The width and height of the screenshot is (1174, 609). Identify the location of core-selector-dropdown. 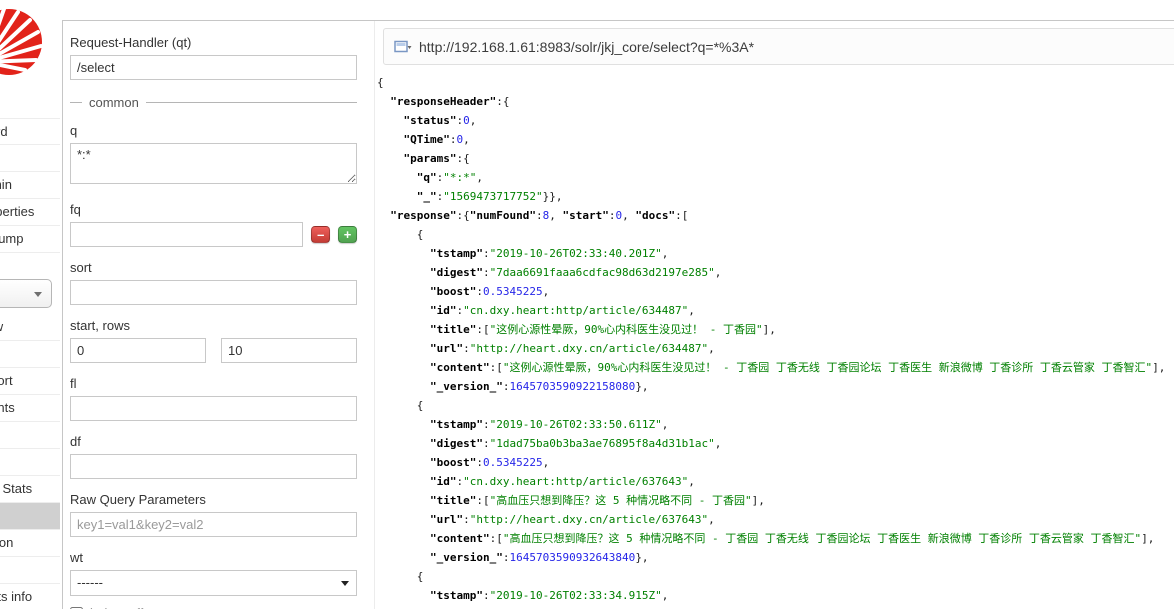
(26, 293).